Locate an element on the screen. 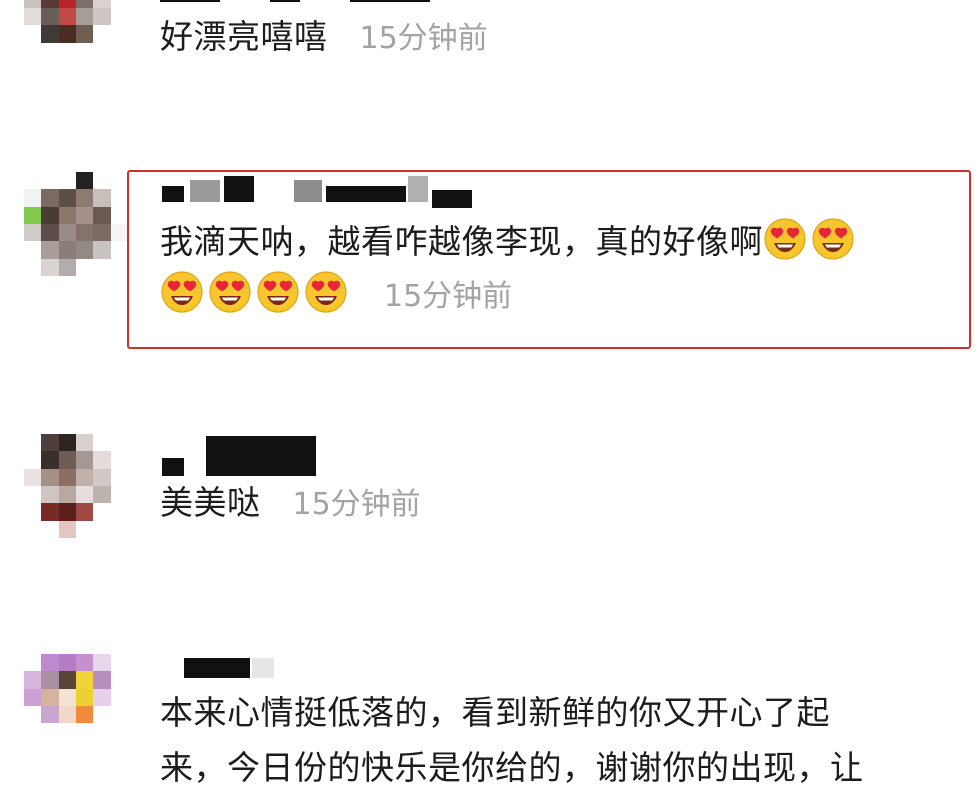  comment-text: 本来心情挺低落的，看到新鲜的你又开心了起 is located at coordinates (495, 712).